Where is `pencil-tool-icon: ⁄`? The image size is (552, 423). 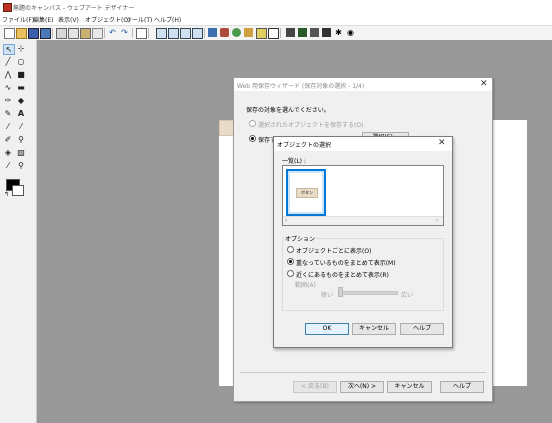 pencil-tool-icon: ⁄ is located at coordinates (21, 126).